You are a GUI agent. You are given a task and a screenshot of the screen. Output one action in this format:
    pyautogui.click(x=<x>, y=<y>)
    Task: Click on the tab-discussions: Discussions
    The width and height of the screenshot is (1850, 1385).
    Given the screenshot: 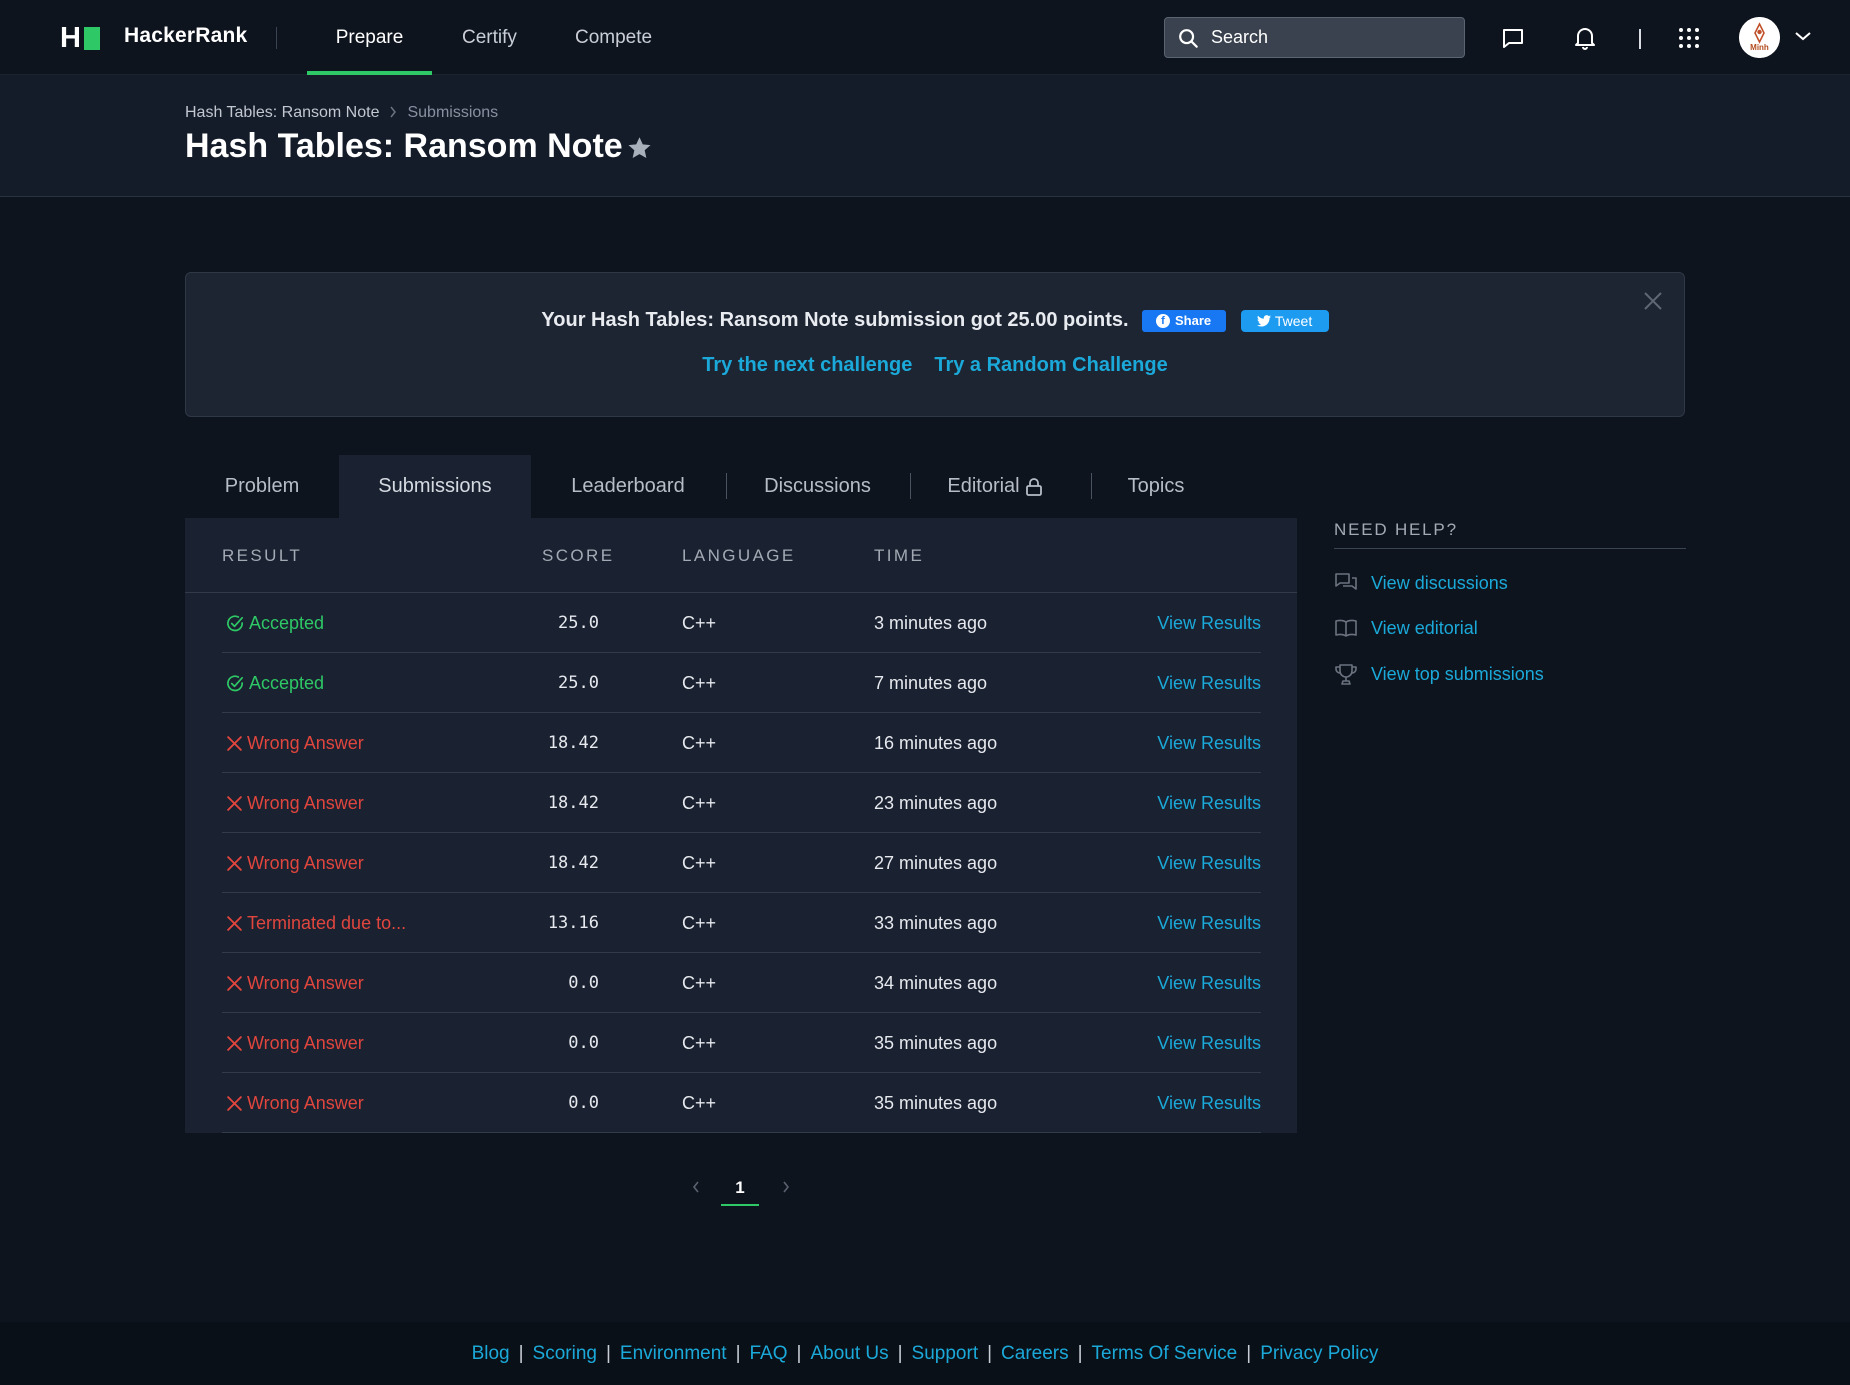 What is the action you would take?
    pyautogui.click(x=817, y=486)
    